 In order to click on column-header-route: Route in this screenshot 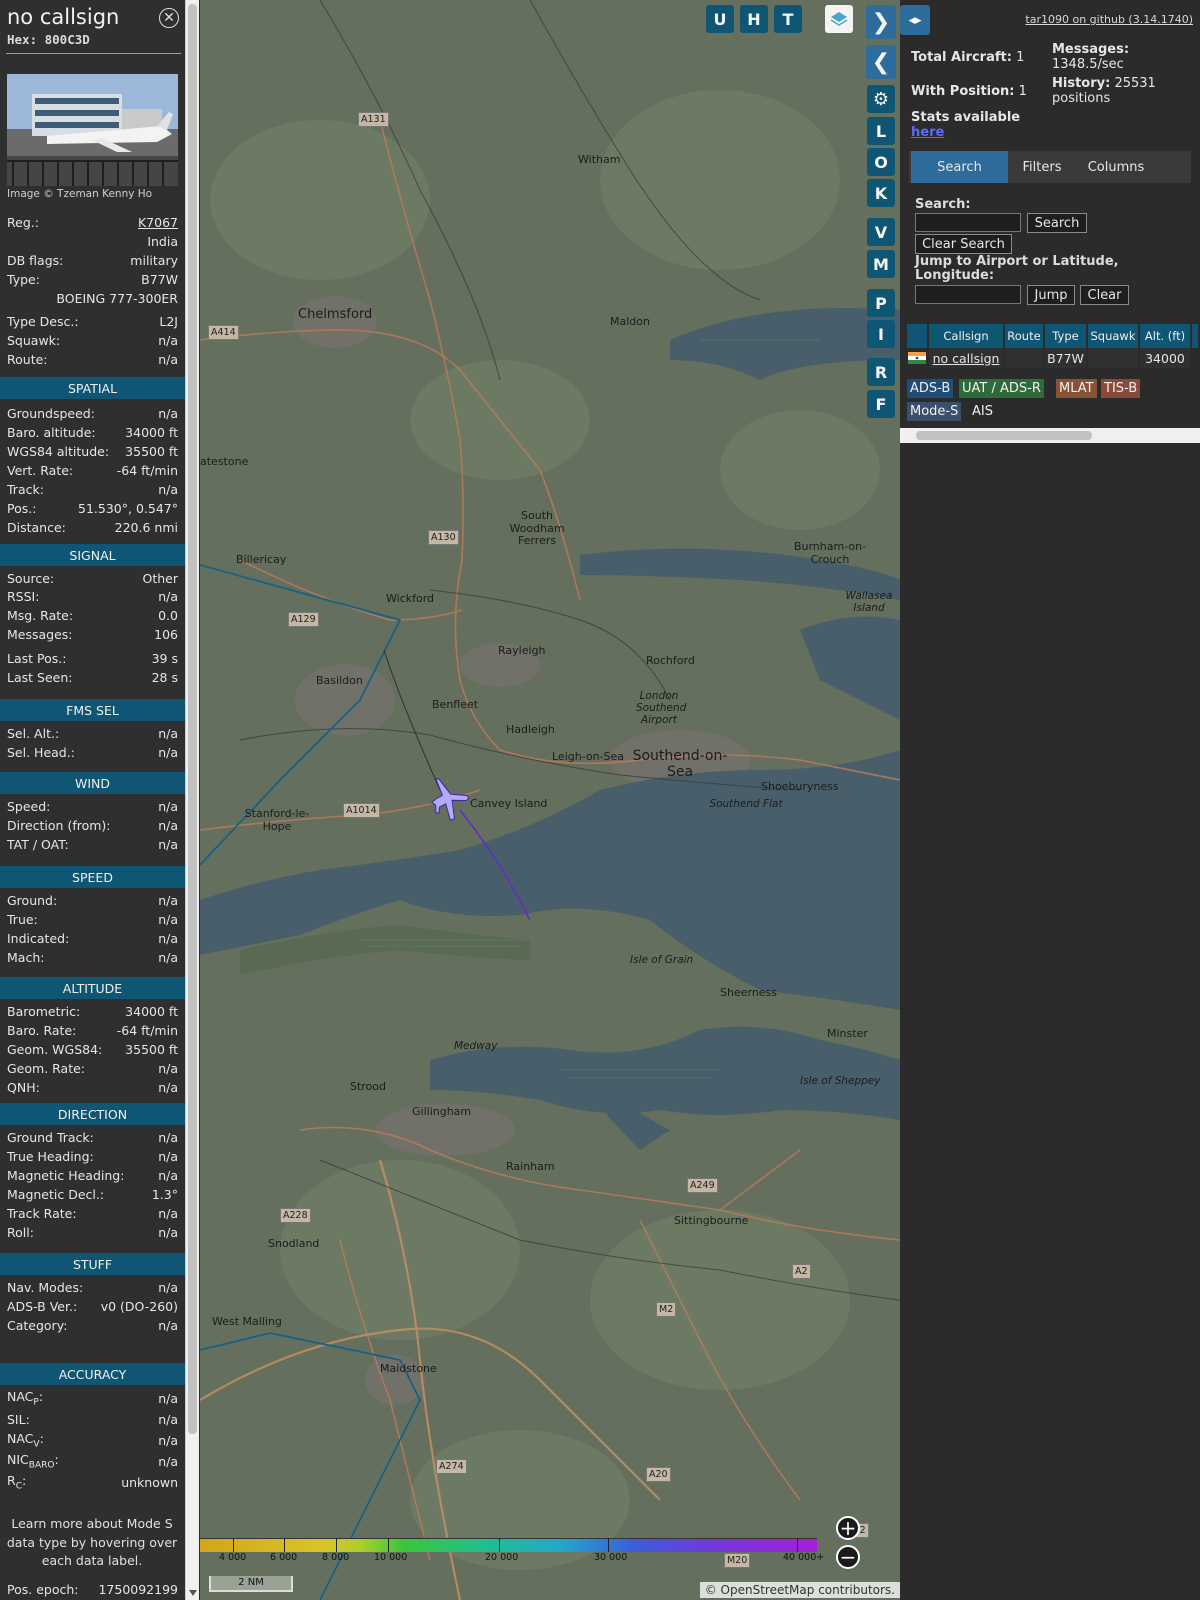, I will do `click(1025, 336)`.